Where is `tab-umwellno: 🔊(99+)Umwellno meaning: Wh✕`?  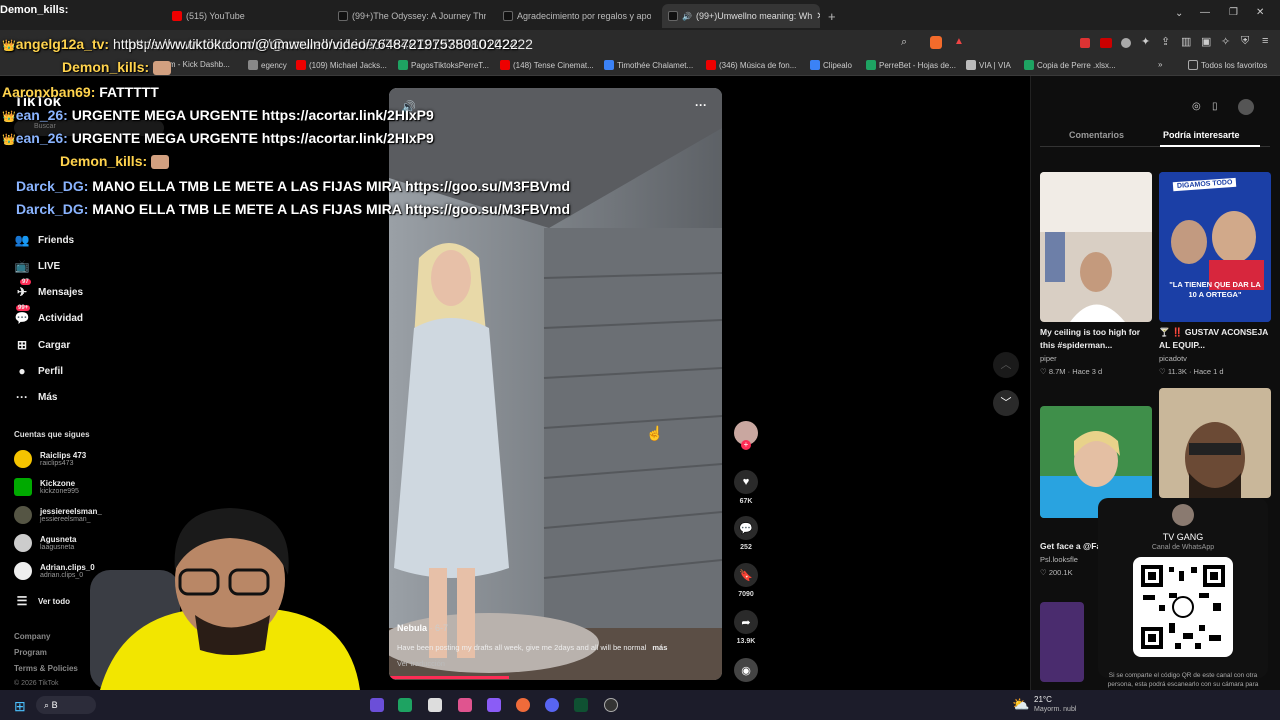
tab-umwellno: 🔊(99+)Umwellno meaning: Wh✕ is located at coordinates (741, 16).